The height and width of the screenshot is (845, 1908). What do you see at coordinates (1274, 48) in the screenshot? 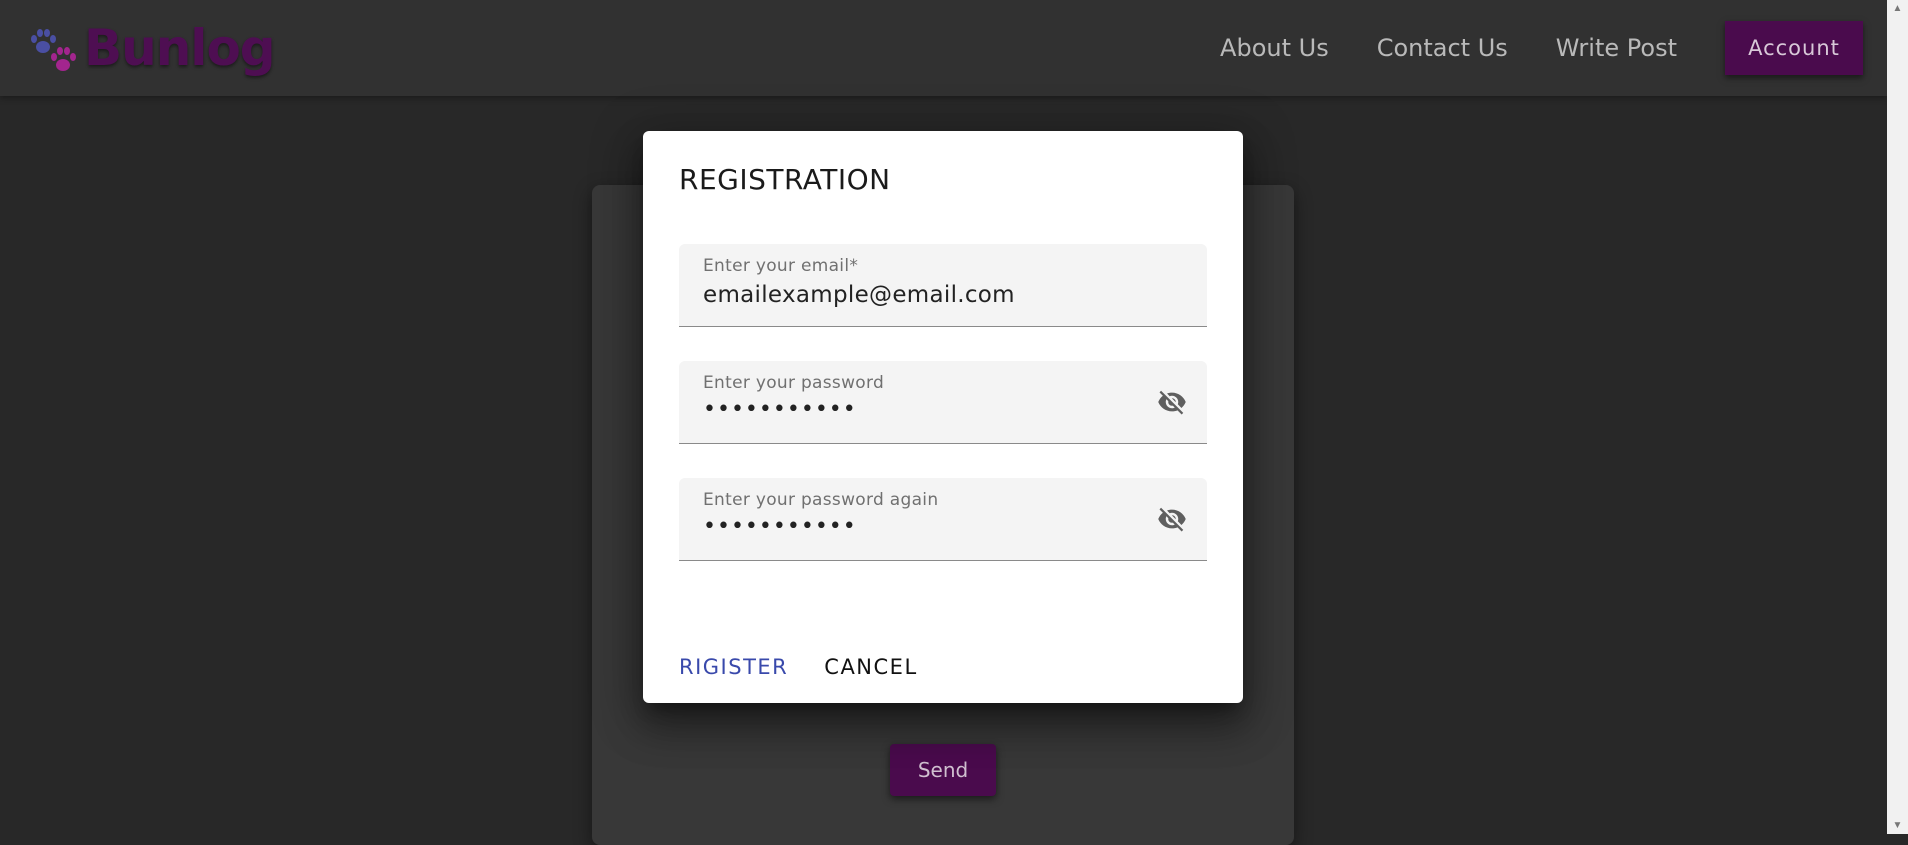
I see `nav-about-us: About Us` at bounding box center [1274, 48].